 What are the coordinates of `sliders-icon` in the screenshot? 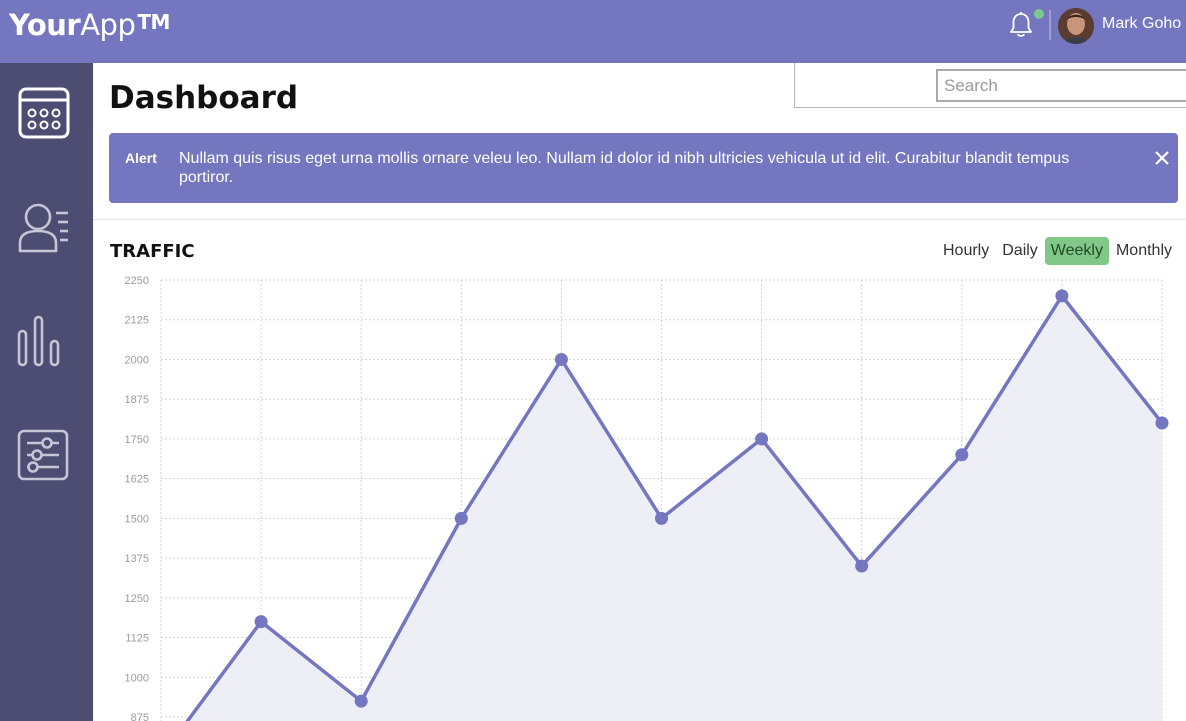 It's located at (44, 455).